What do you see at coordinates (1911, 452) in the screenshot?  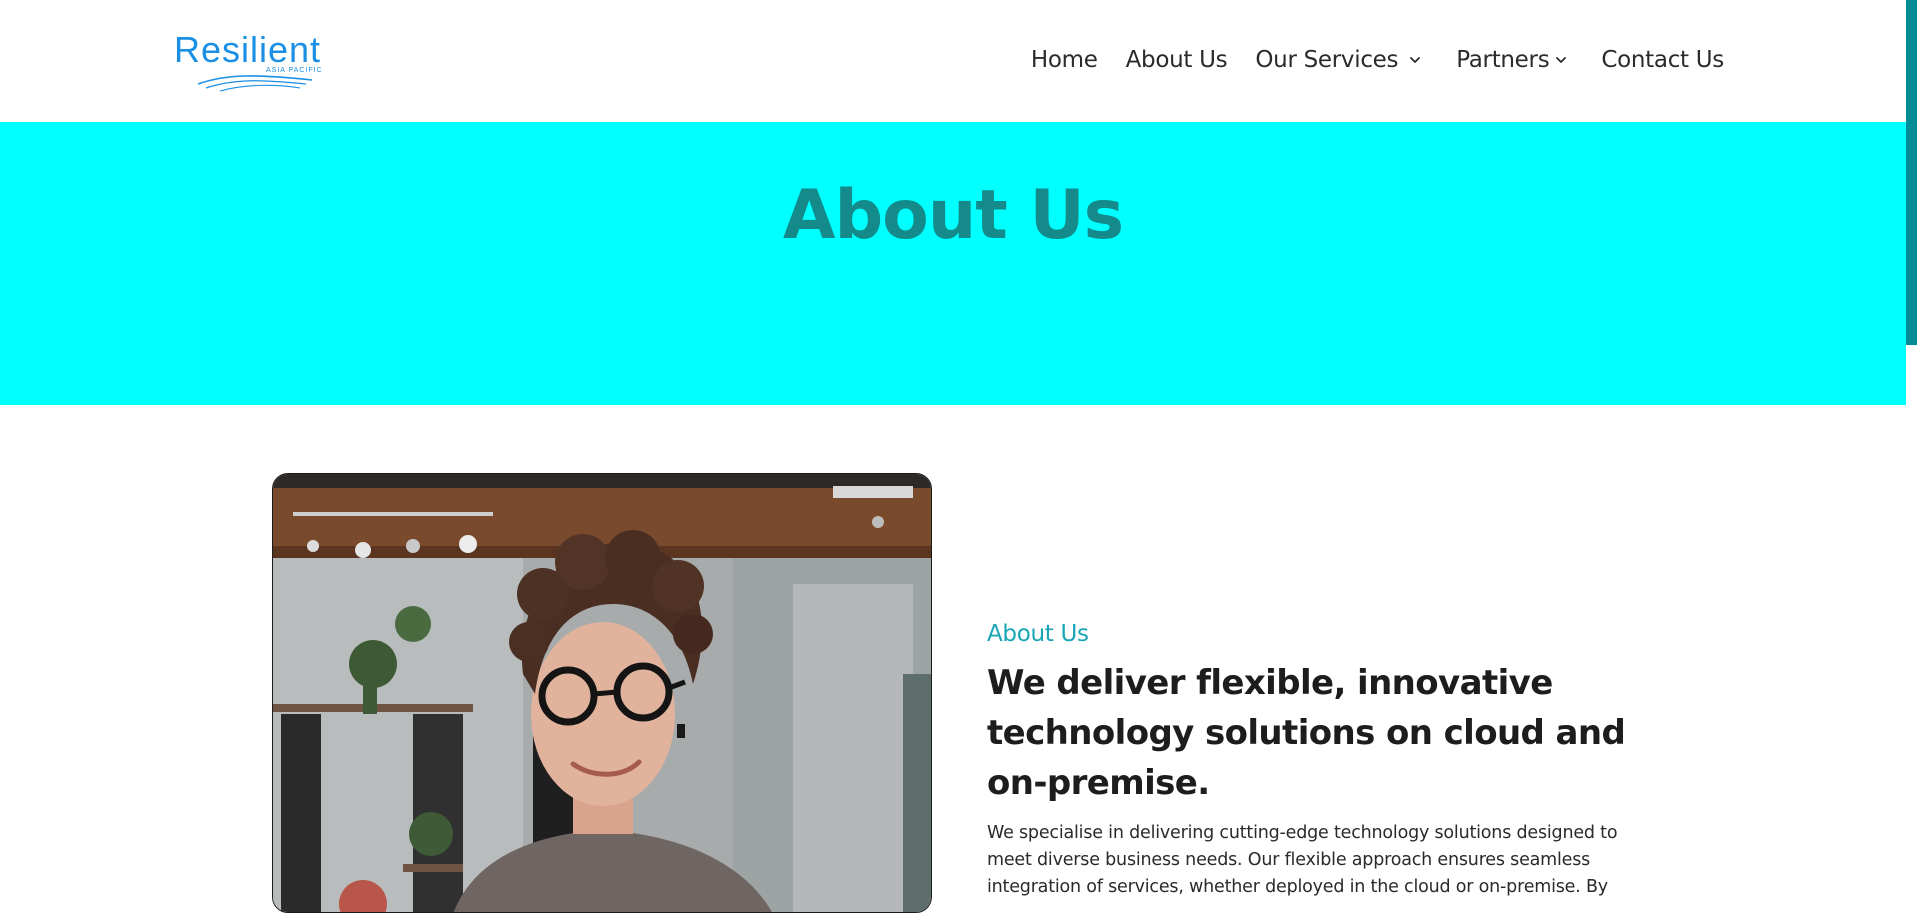 I see `page-scrollbar` at bounding box center [1911, 452].